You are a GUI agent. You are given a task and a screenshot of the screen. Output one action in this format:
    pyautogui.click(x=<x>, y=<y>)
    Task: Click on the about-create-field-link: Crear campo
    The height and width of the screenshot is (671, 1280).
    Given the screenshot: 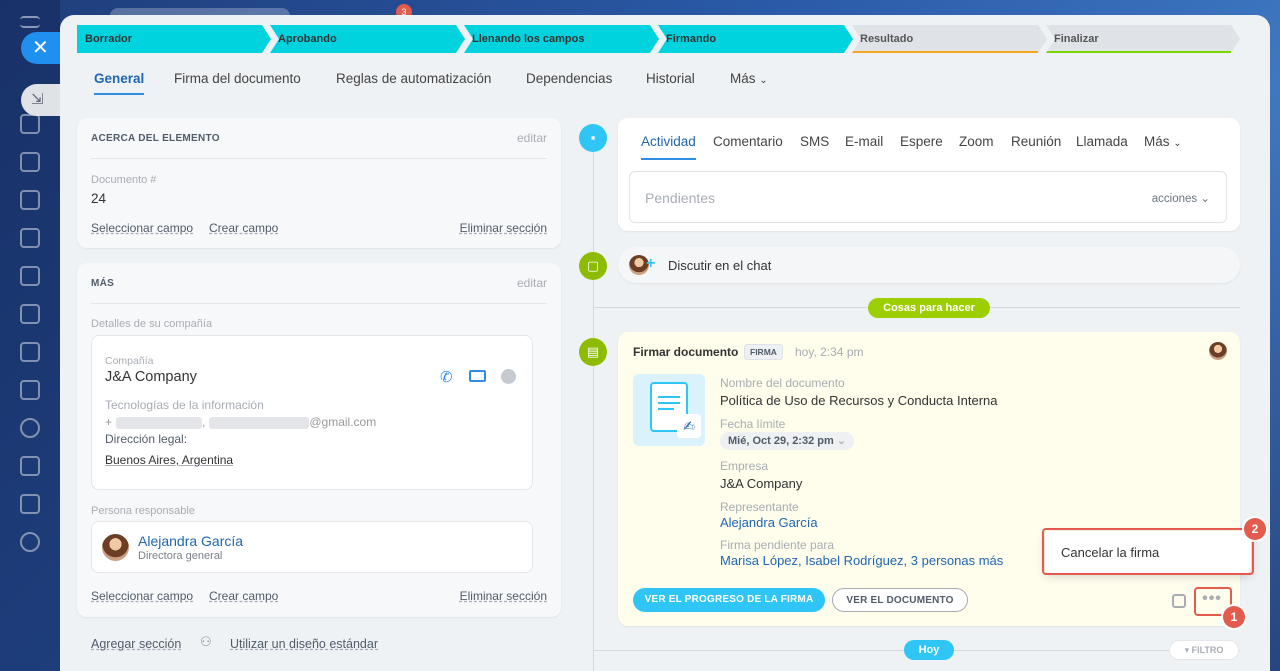 What is the action you would take?
    pyautogui.click(x=243, y=228)
    